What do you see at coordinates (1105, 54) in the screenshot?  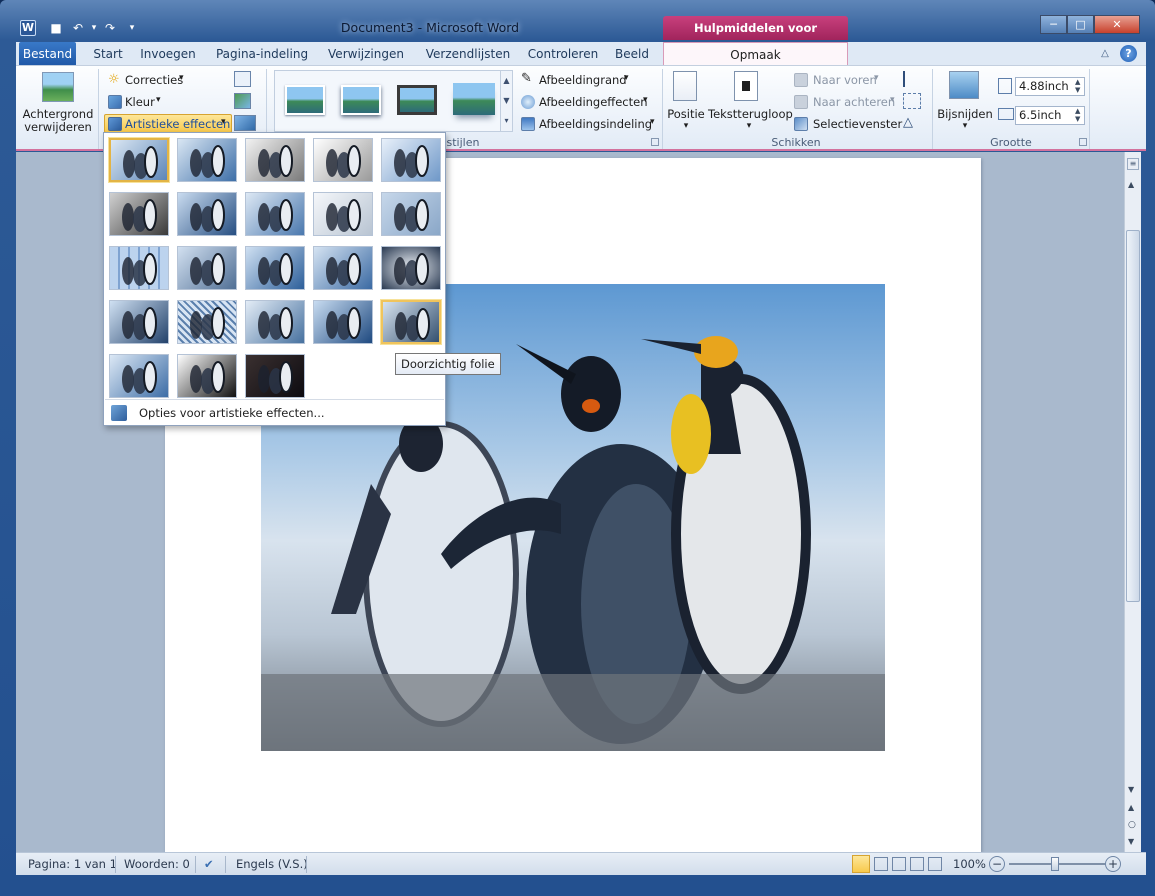 I see `minimize-ribbon-icon: △` at bounding box center [1105, 54].